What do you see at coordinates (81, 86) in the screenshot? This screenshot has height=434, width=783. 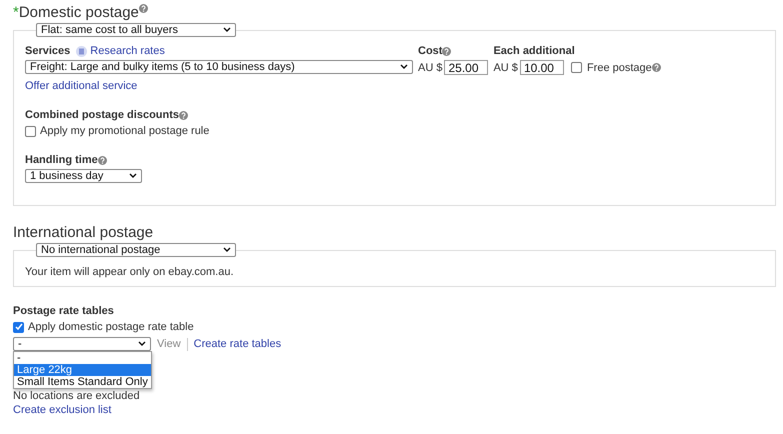 I see `offer-service-link: Offer additional service` at bounding box center [81, 86].